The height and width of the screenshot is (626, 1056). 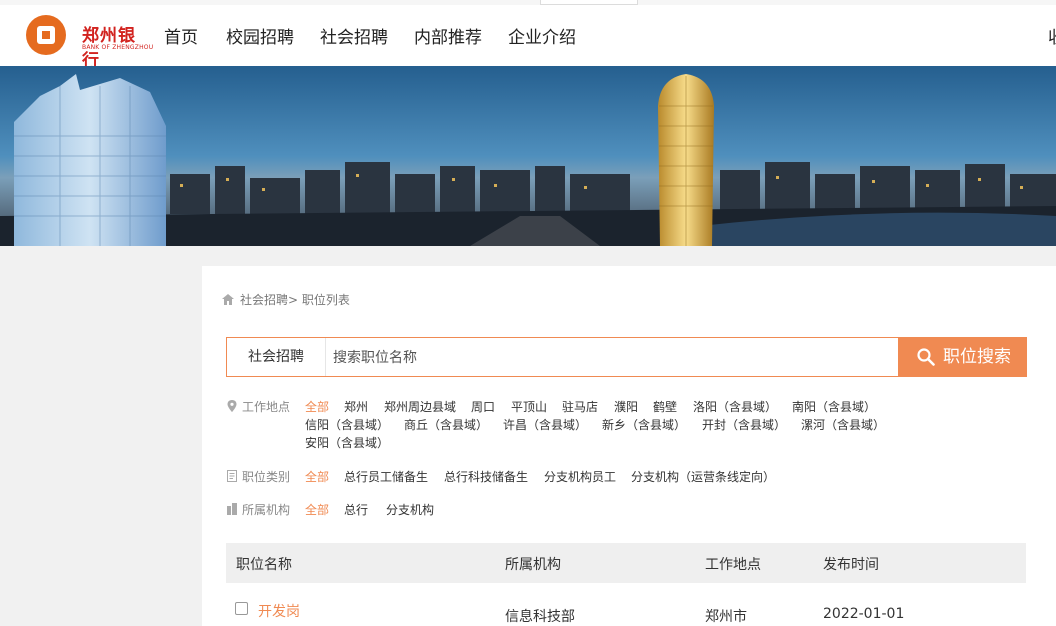 I want to click on location-option: 洛阳（含县域）, so click(x=735, y=406).